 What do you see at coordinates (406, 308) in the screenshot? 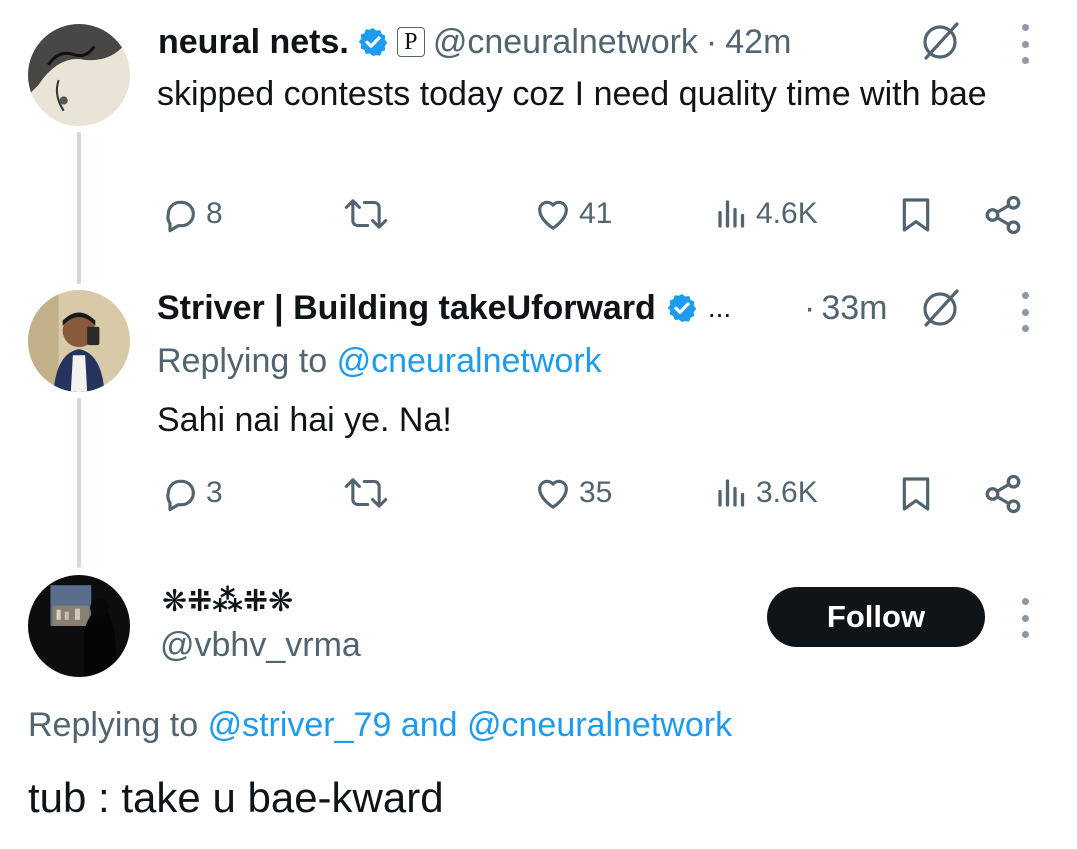
I see `author-name: Striver | Building takeUforward` at bounding box center [406, 308].